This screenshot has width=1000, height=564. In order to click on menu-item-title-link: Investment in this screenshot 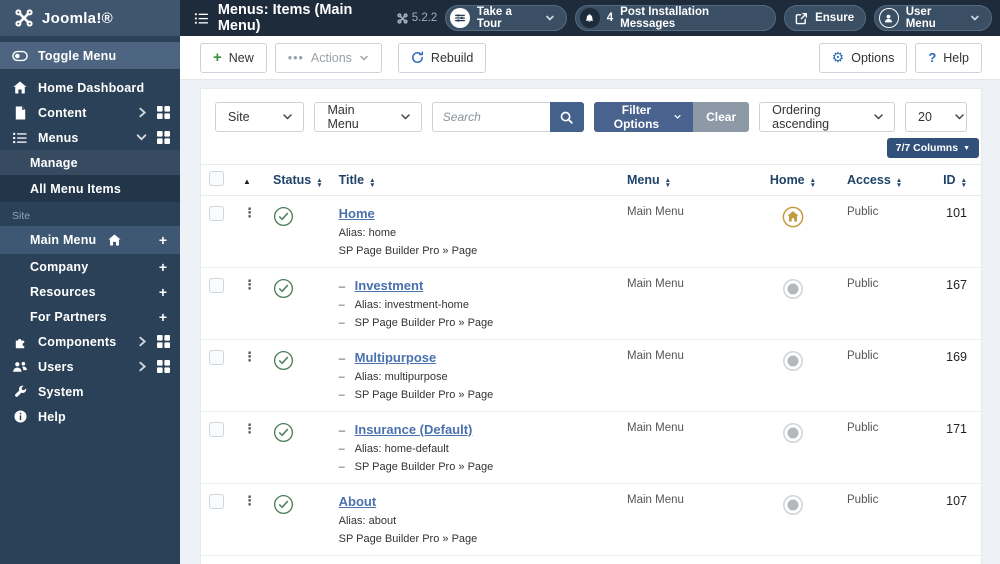, I will do `click(389, 285)`.